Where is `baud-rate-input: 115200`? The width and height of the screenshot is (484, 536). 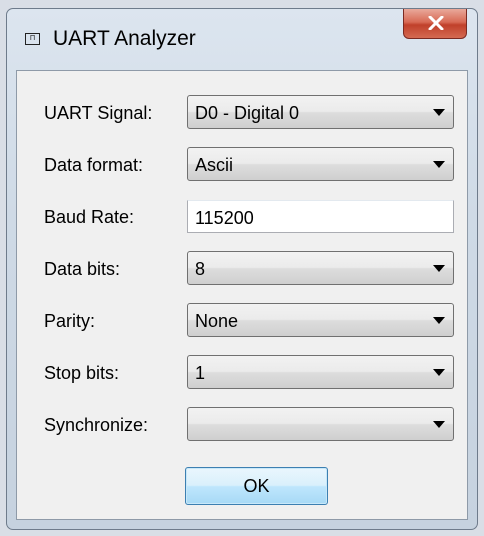 baud-rate-input: 115200 is located at coordinates (320, 216).